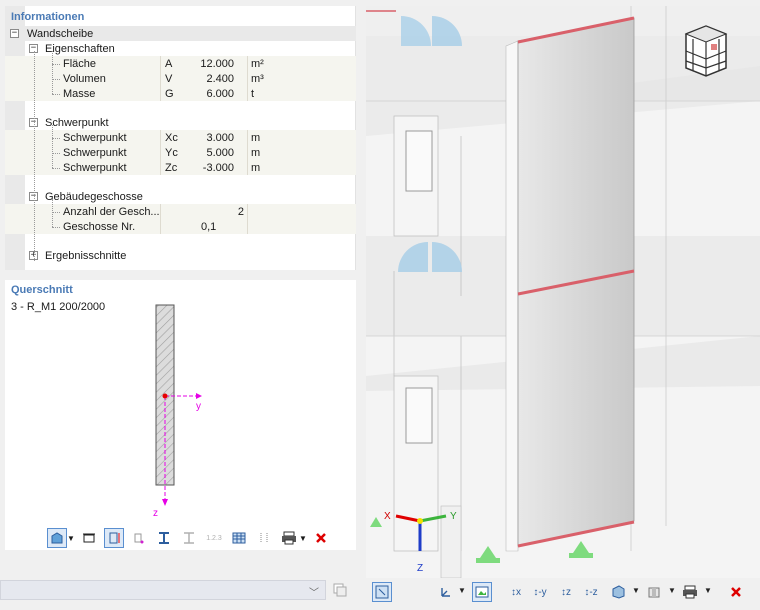 The height and width of the screenshot is (610, 760). I want to click on tree-group-ergebnisschnitte: + Ergebnisschnitte, so click(180, 255).